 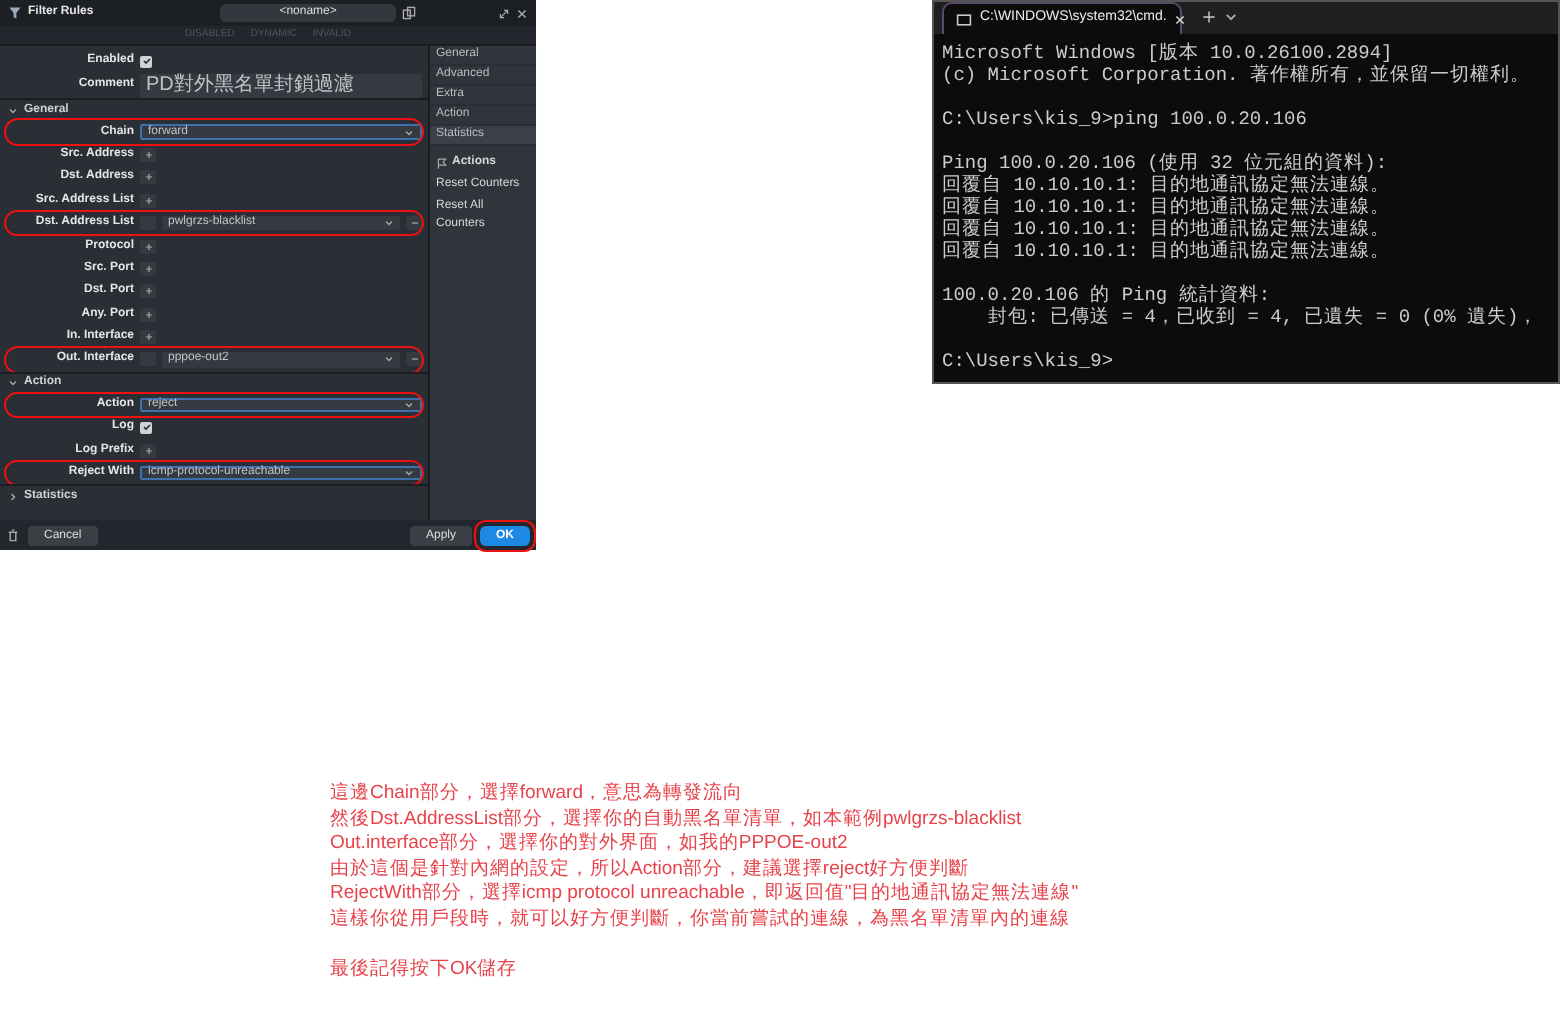 What do you see at coordinates (148, 223) in the screenshot?
I see `negate-toggle` at bounding box center [148, 223].